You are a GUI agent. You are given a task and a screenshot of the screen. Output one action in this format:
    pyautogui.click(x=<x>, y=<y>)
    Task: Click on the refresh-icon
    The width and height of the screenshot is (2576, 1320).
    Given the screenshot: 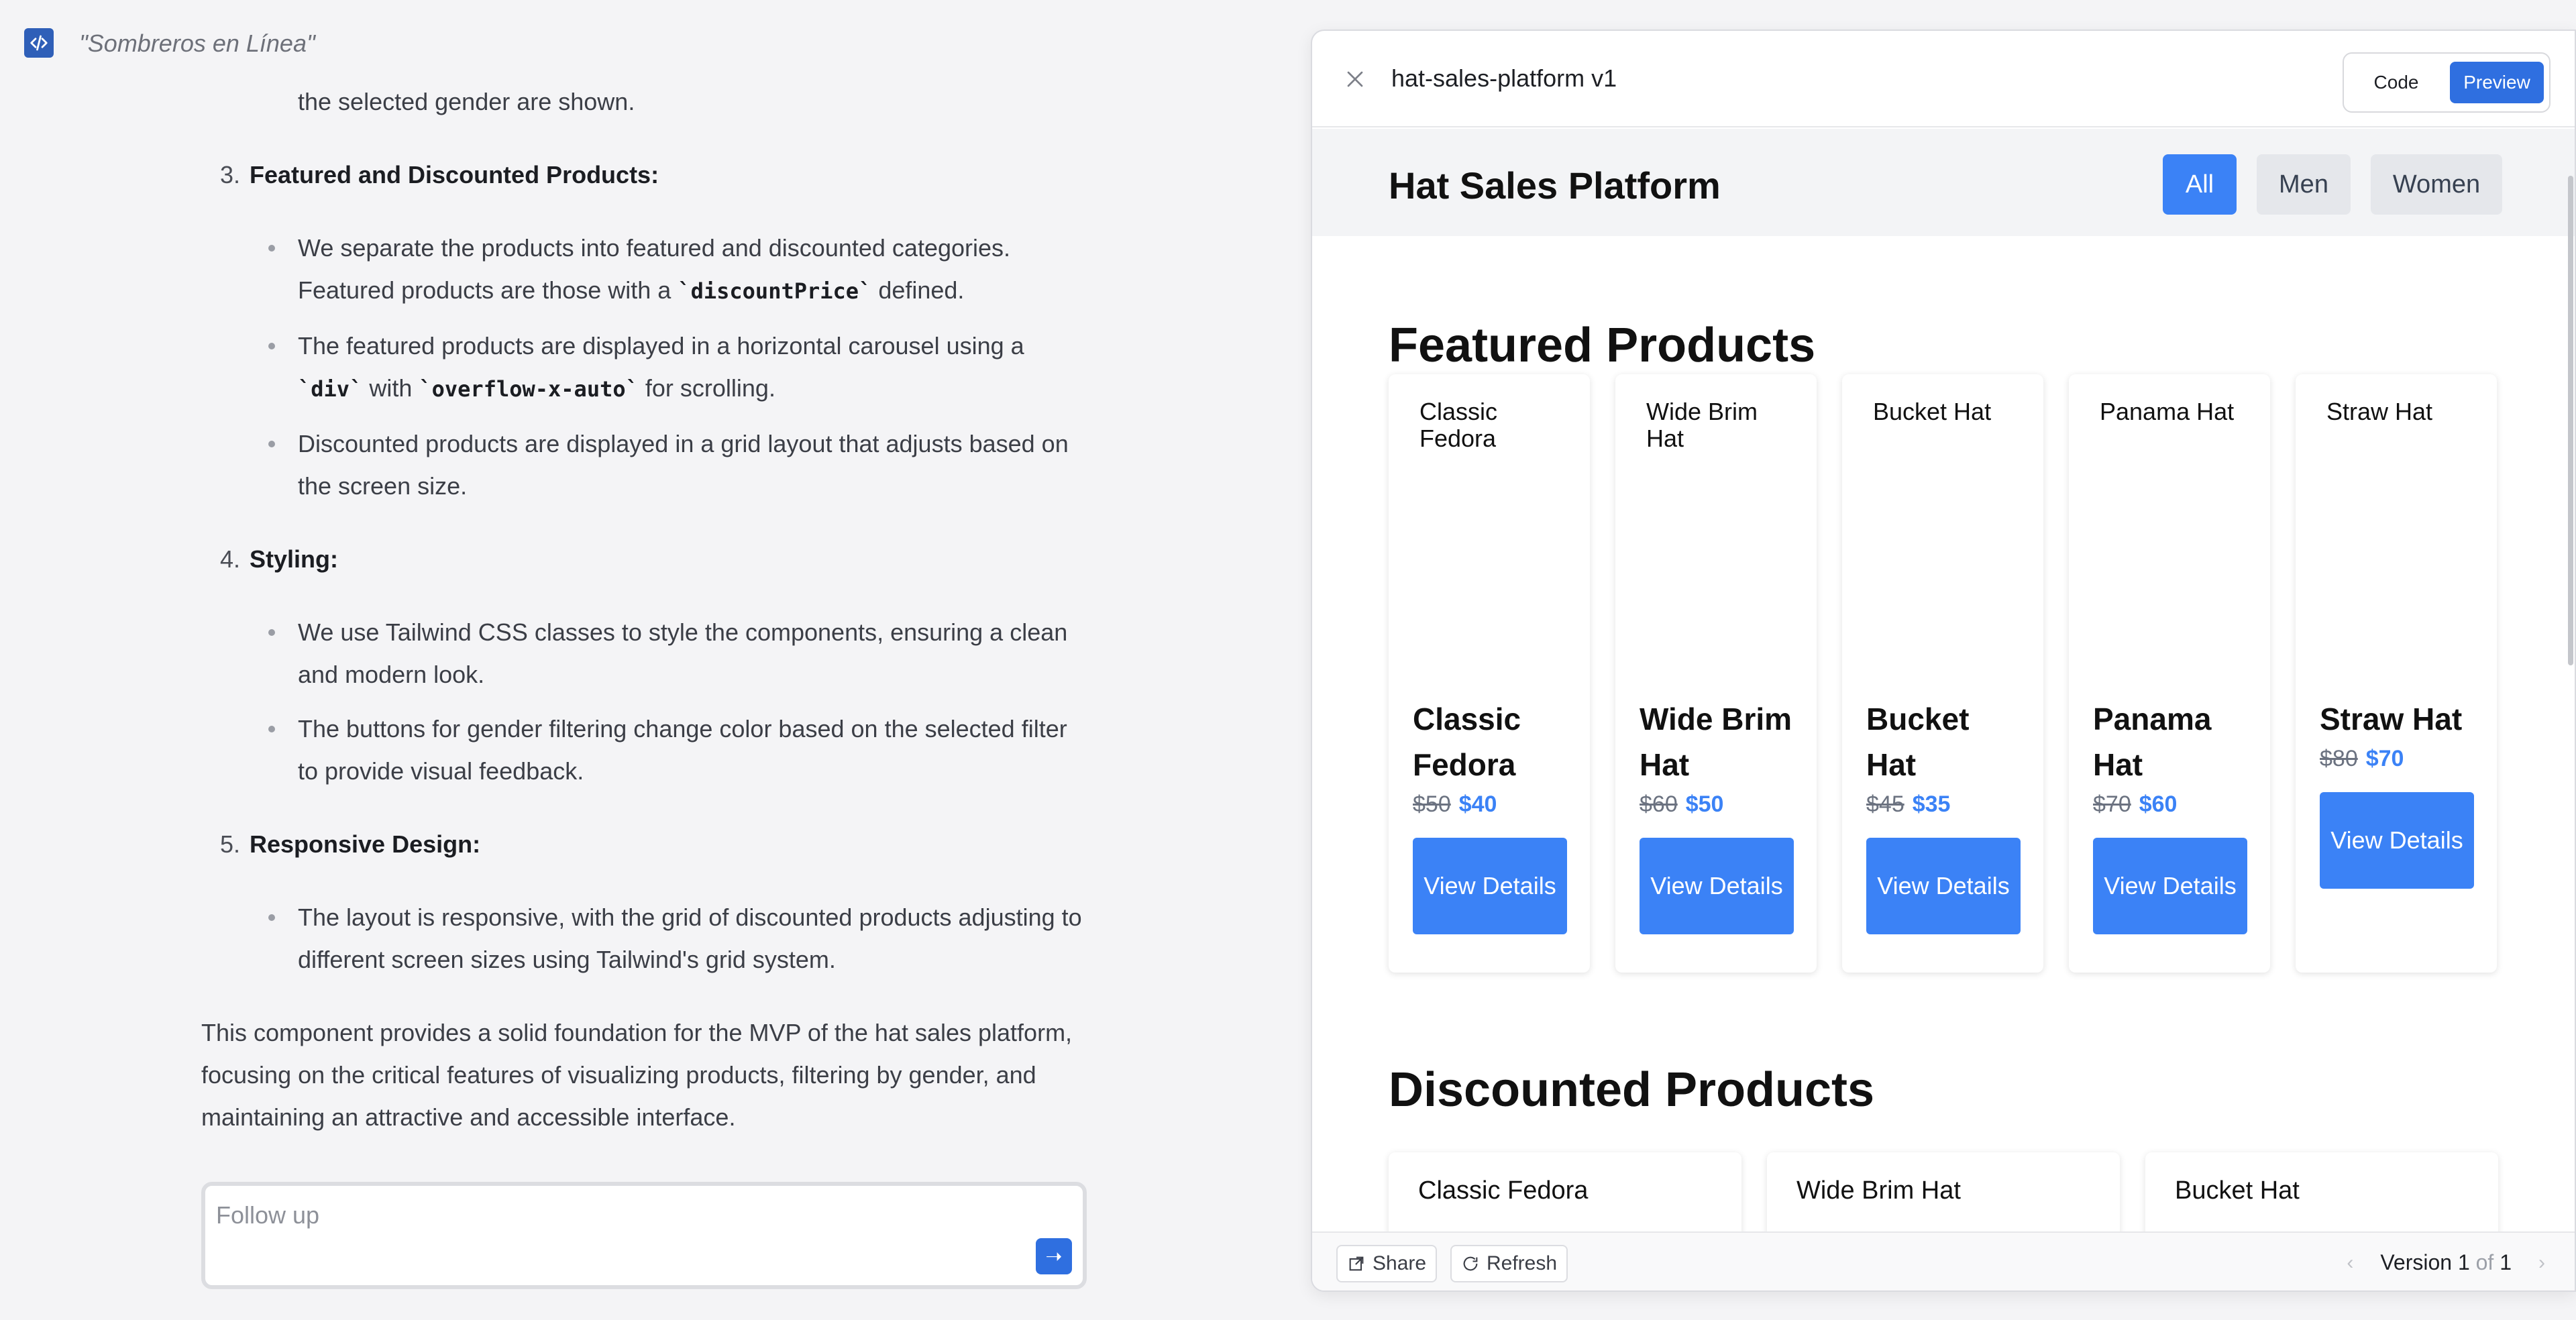 What is the action you would take?
    pyautogui.click(x=1470, y=1263)
    